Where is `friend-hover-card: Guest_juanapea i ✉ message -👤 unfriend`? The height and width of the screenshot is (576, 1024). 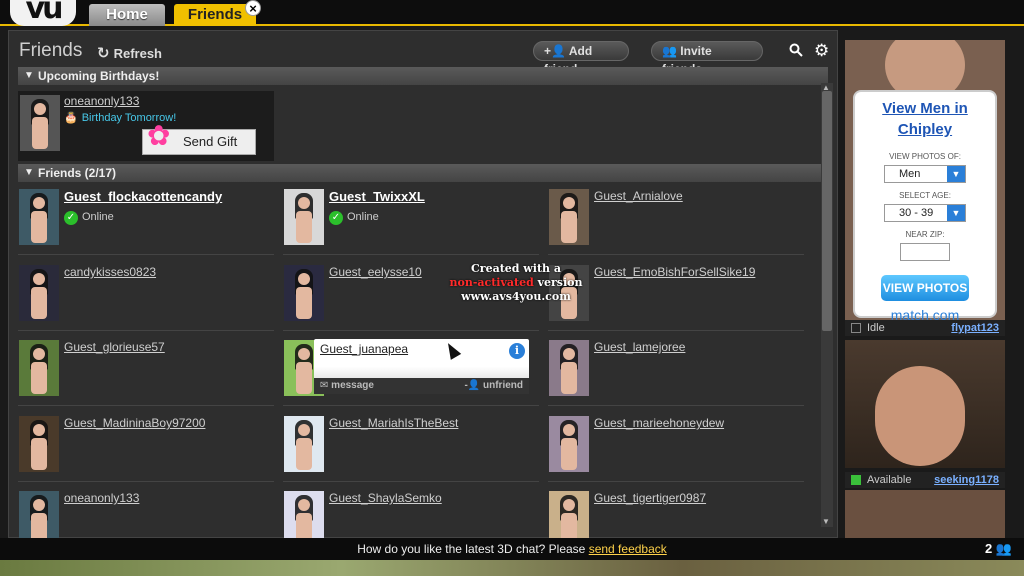 friend-hover-card: Guest_juanapea i ✉ message -👤 unfriend is located at coordinates (421, 366).